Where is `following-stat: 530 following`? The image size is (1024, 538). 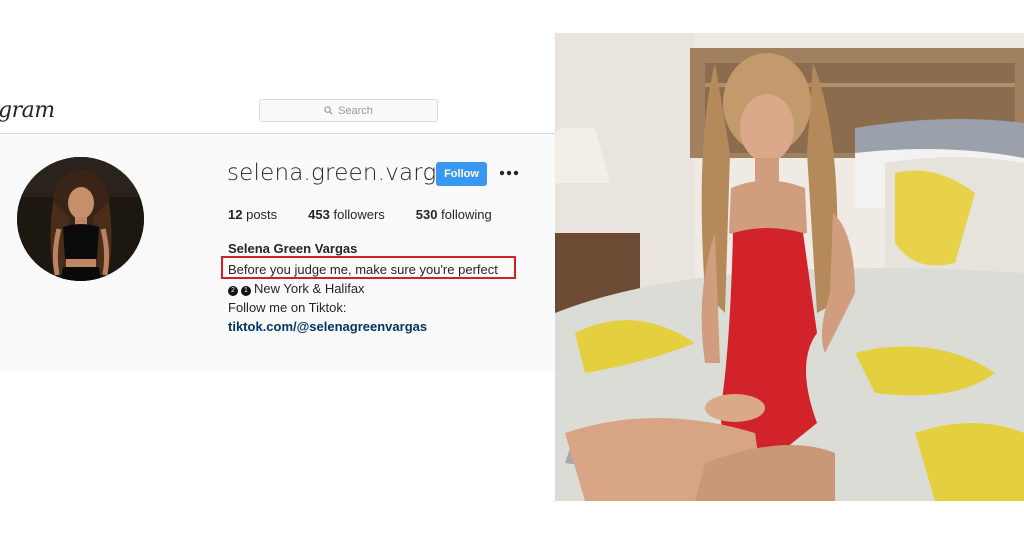 following-stat: 530 following is located at coordinates (454, 214).